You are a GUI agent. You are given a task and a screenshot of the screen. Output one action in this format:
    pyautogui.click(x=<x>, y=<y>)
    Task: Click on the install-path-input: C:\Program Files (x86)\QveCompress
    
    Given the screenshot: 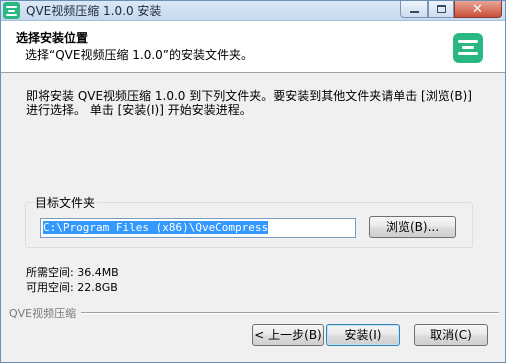 What is the action you would take?
    pyautogui.click(x=198, y=228)
    